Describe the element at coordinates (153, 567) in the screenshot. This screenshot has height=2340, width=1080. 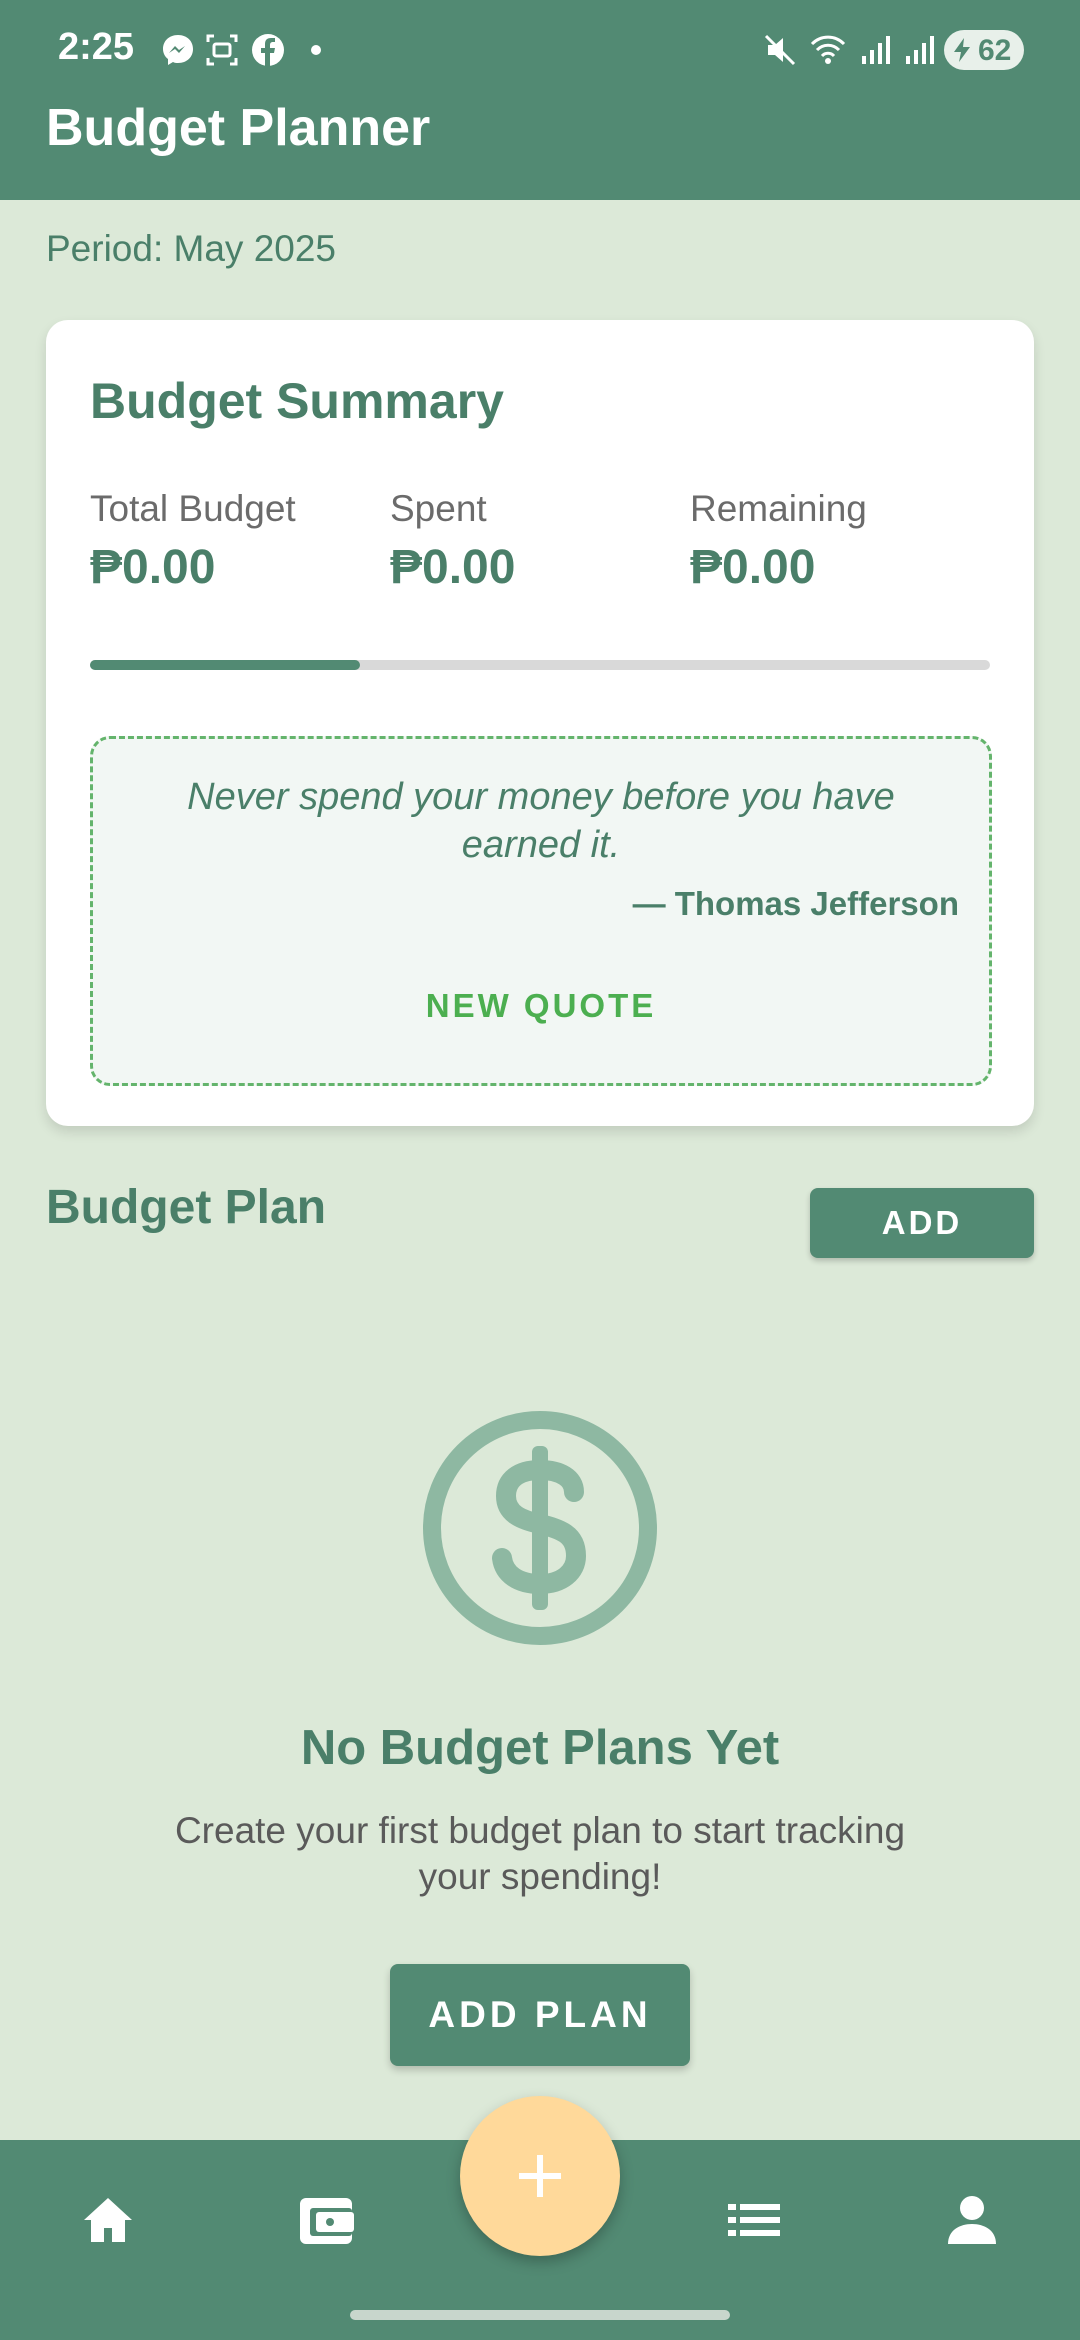
I see `total-budget-value: ₱0.00` at that location.